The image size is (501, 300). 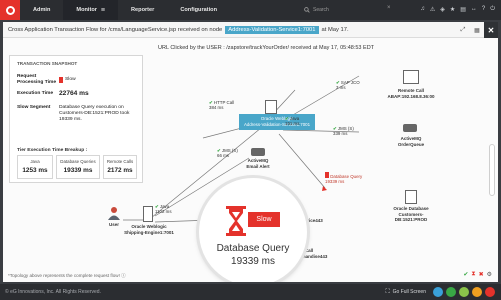 What do you see at coordinates (411, 77) in the screenshot?
I see `sap-node` at bounding box center [411, 77].